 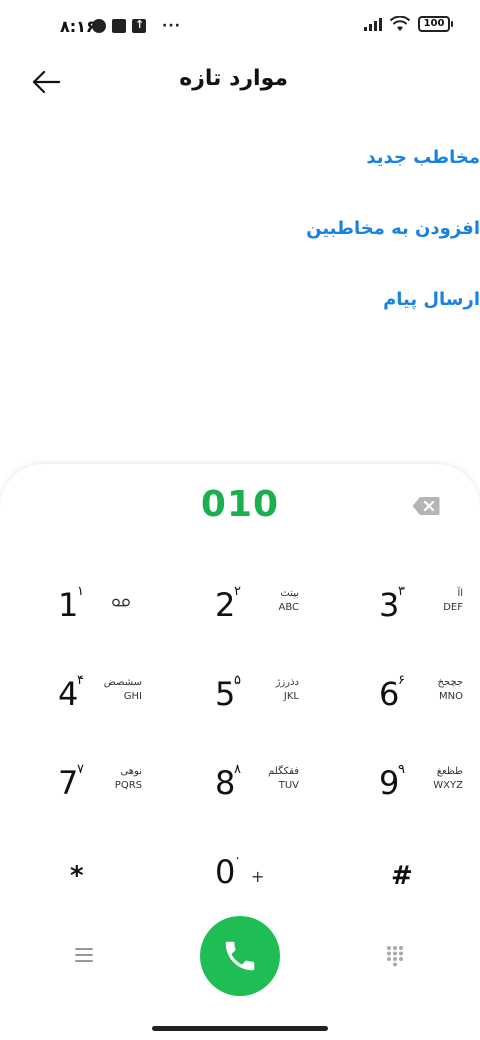 What do you see at coordinates (289, 593) in the screenshot?
I see `key-persian-letters: بپتث` at bounding box center [289, 593].